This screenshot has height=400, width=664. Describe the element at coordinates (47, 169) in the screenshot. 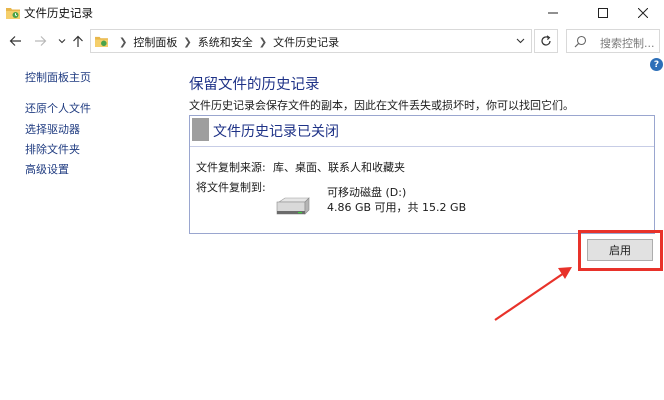

I see `sidebar-item-advanced-settings: 高级设置` at that location.